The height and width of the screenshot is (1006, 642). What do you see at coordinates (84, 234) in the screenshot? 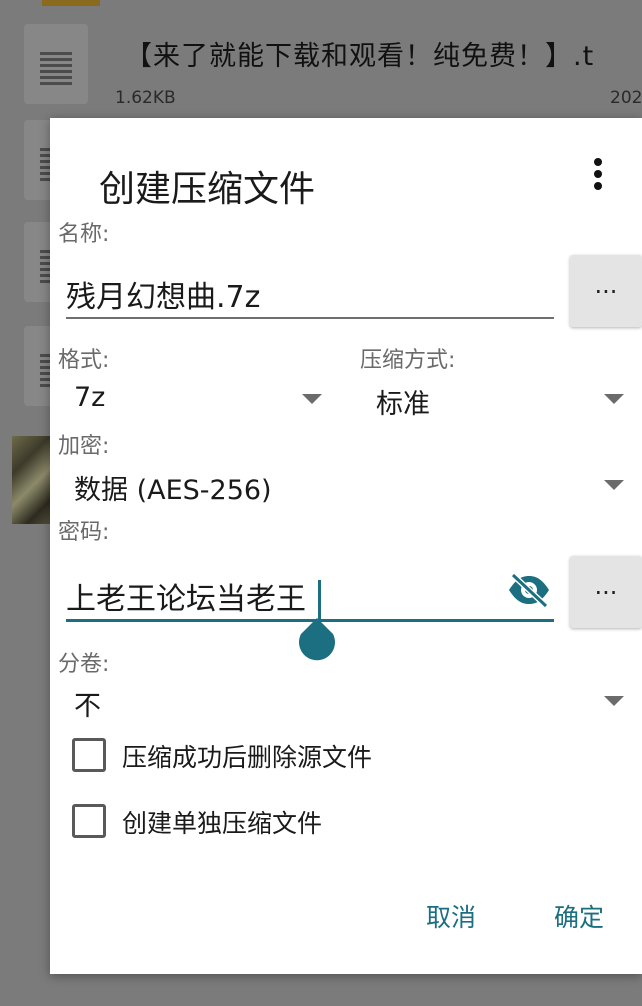
I see `name-label: 名称:` at bounding box center [84, 234].